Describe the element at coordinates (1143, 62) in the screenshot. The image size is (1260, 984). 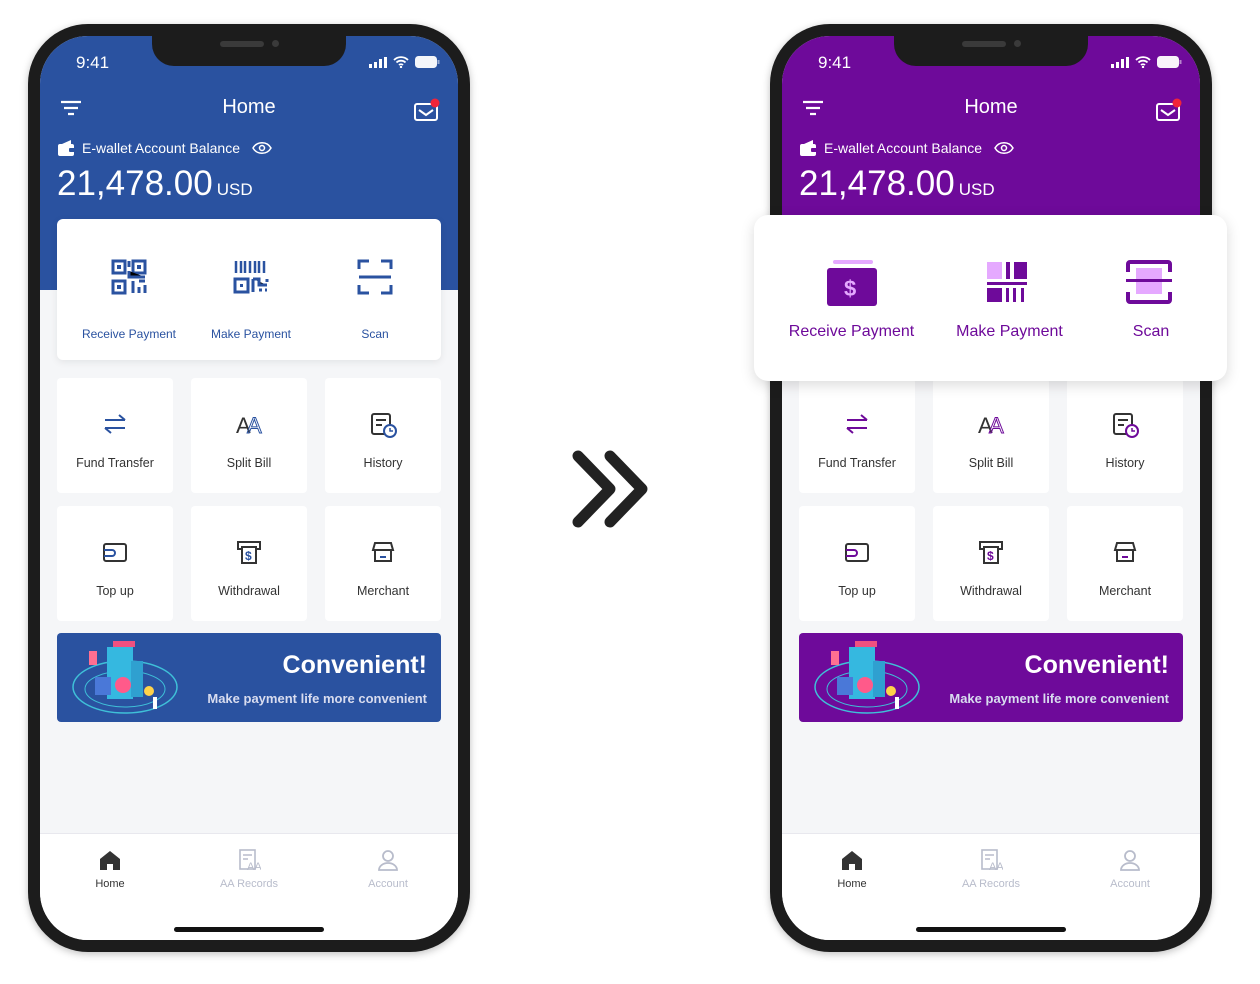
I see `wifi-icon` at that location.